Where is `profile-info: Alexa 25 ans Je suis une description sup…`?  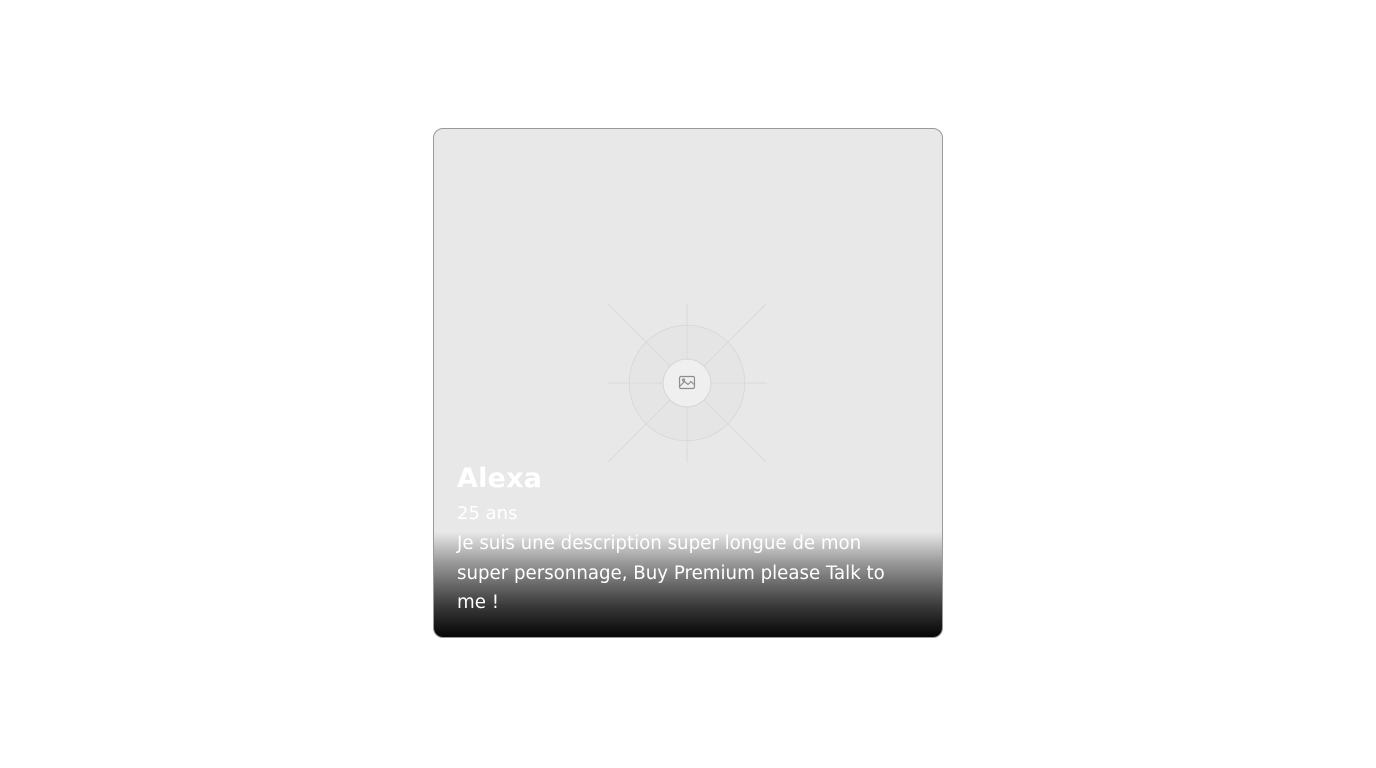 profile-info: Alexa 25 ans Je suis une description sup… is located at coordinates (687, 538).